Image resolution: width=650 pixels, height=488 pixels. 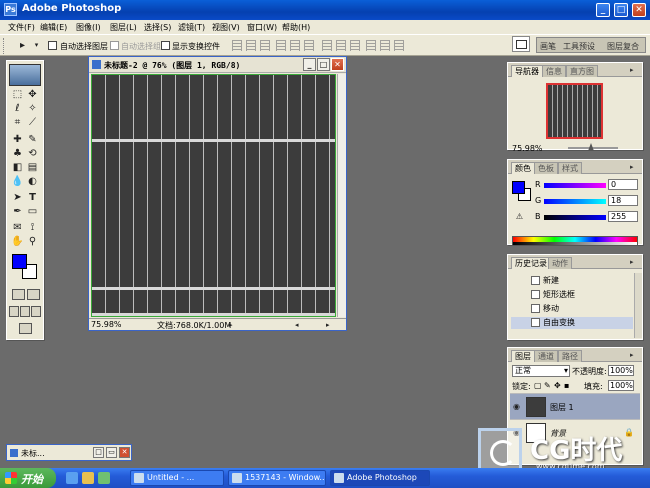 What do you see at coordinates (574, 111) in the screenshot?
I see `navigator-thumbnail` at bounding box center [574, 111].